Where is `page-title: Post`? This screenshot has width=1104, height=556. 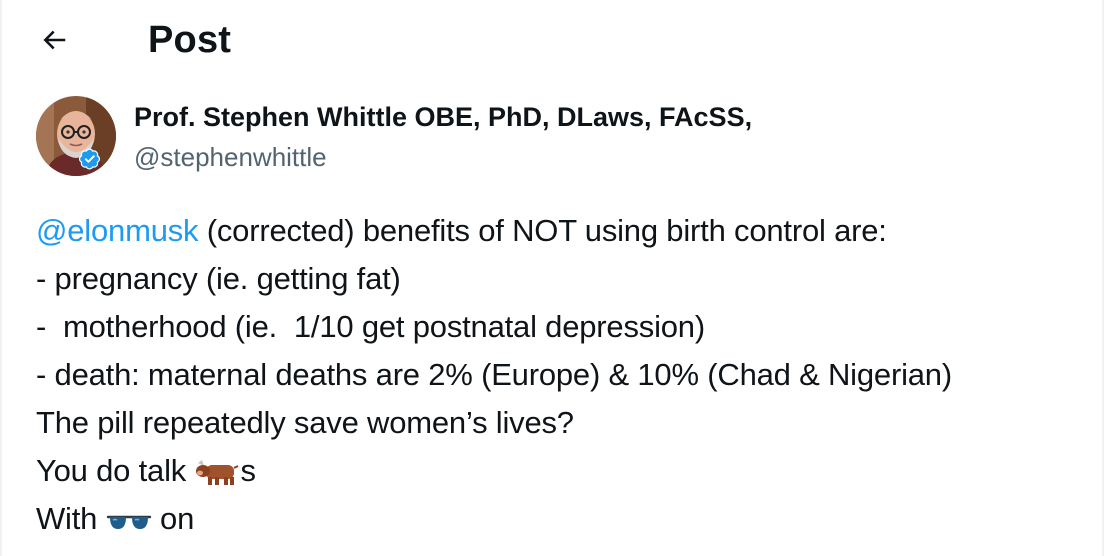 page-title: Post is located at coordinates (190, 40).